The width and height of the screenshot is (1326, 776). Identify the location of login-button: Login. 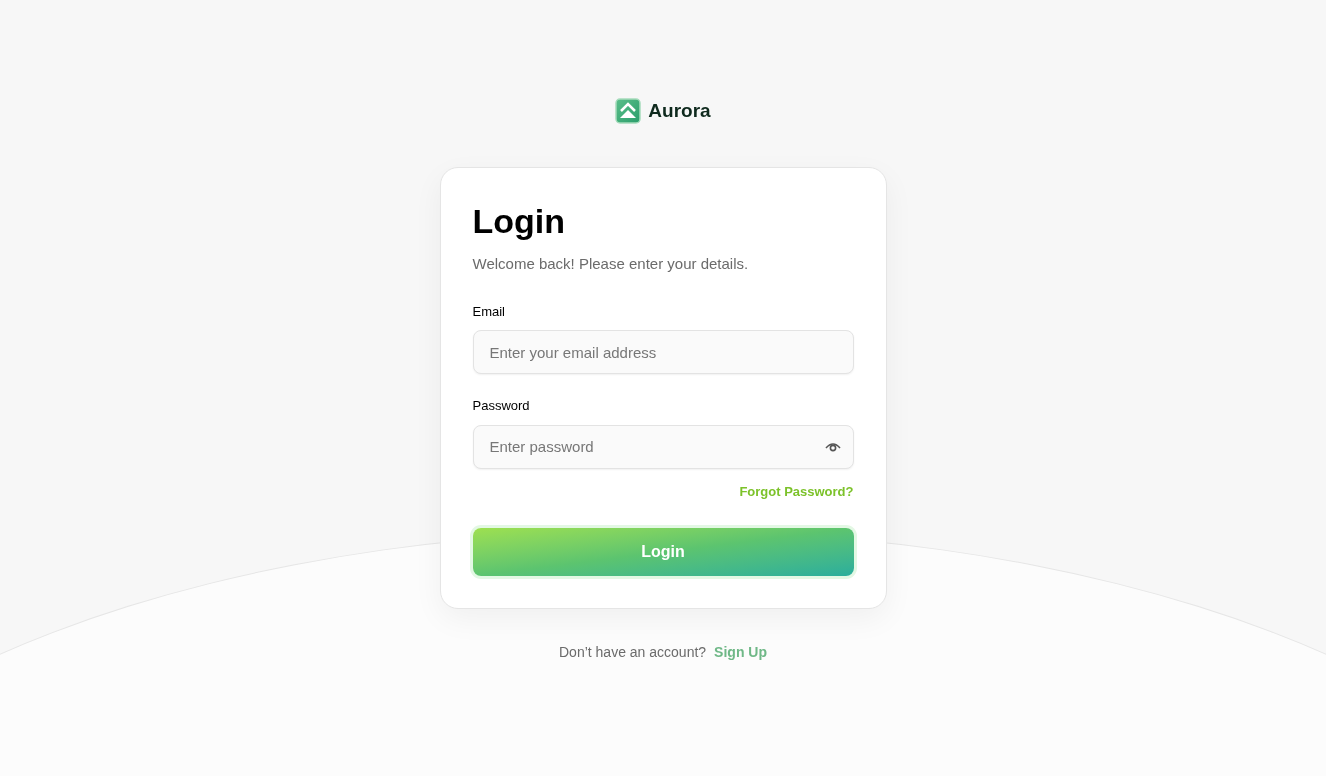
(663, 552).